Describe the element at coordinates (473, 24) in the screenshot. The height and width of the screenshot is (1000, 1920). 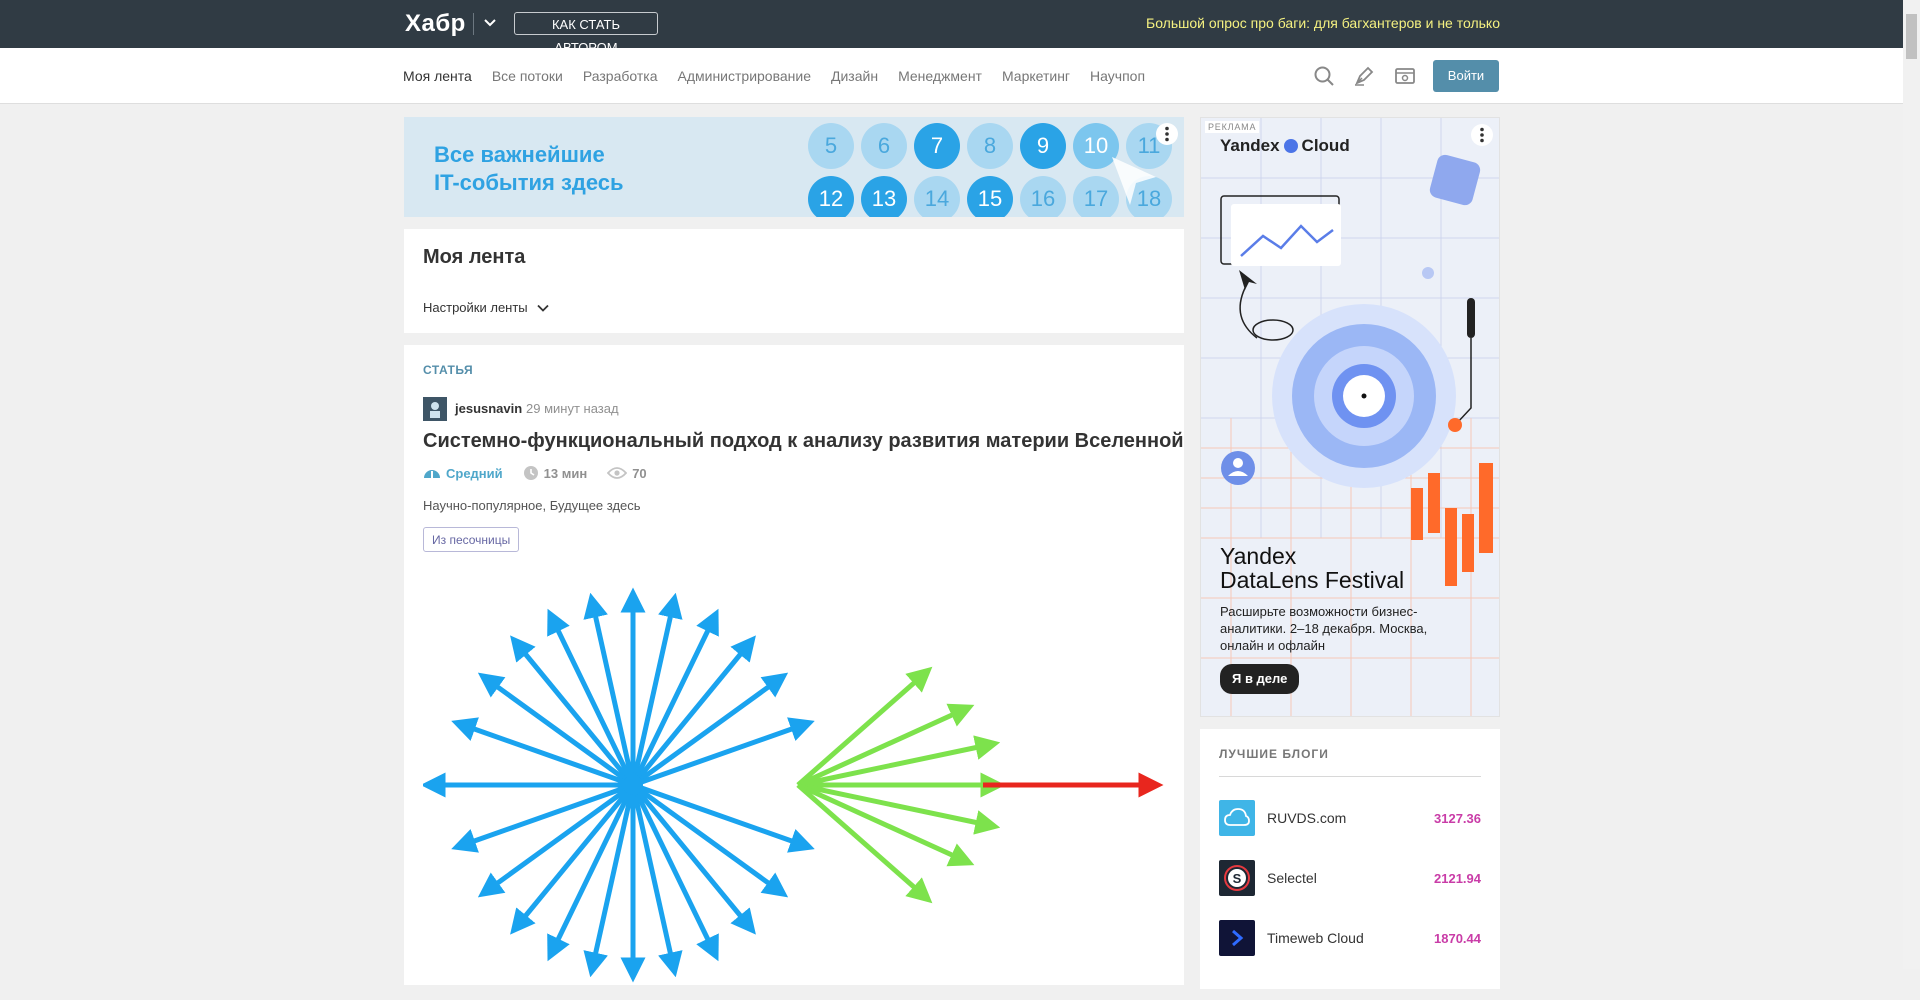
I see `logo-divider` at that location.